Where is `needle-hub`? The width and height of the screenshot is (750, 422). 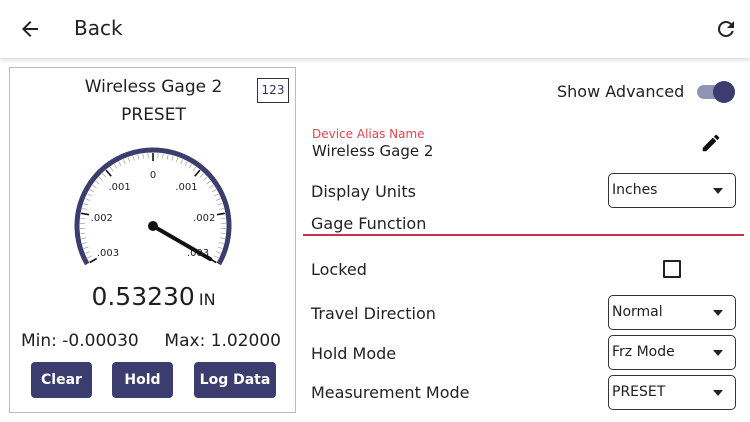
needle-hub is located at coordinates (153, 226).